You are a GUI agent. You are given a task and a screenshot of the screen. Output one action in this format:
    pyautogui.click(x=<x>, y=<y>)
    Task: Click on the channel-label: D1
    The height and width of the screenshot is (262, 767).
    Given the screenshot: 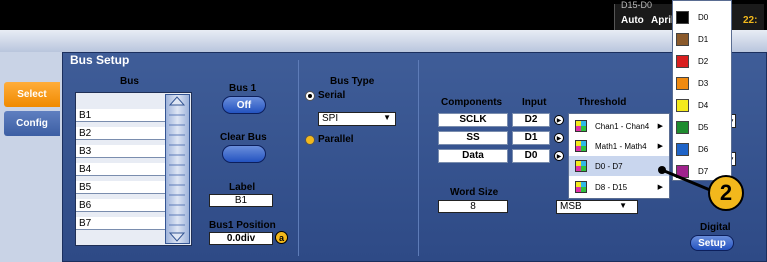 What is the action you would take?
    pyautogui.click(x=703, y=39)
    